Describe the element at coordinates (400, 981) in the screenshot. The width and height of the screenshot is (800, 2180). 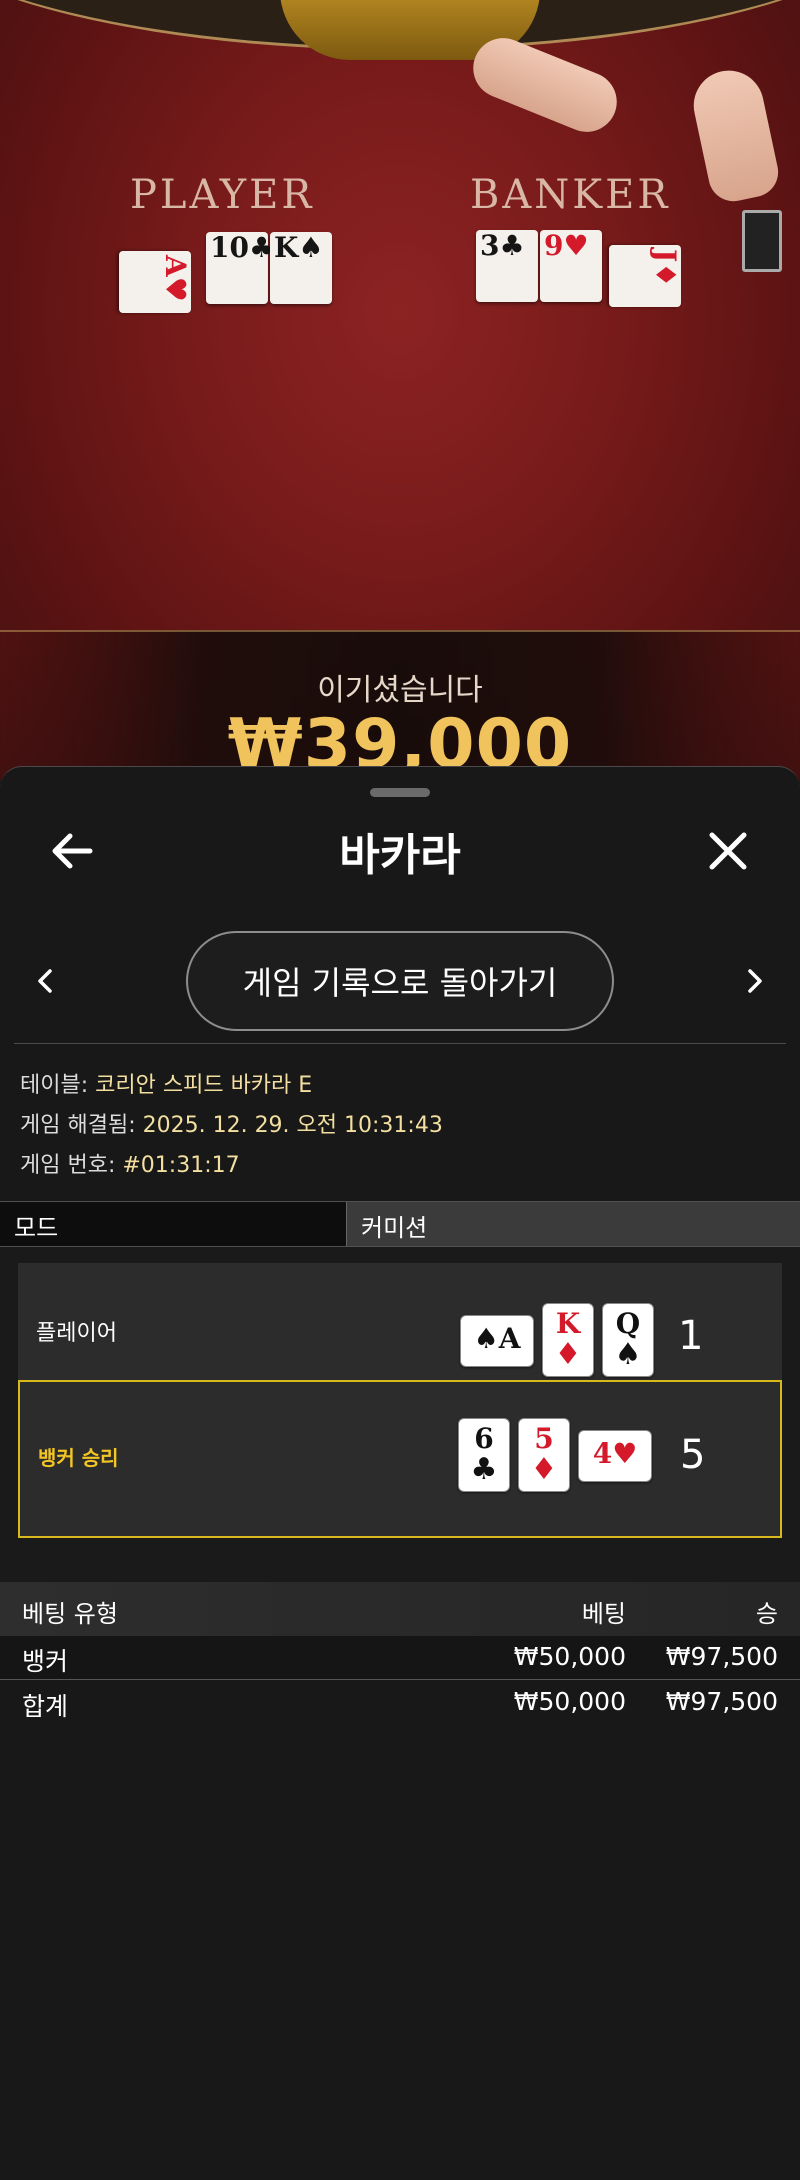
I see `back-to-history-button: 게임 기록으로 돌아가기` at that location.